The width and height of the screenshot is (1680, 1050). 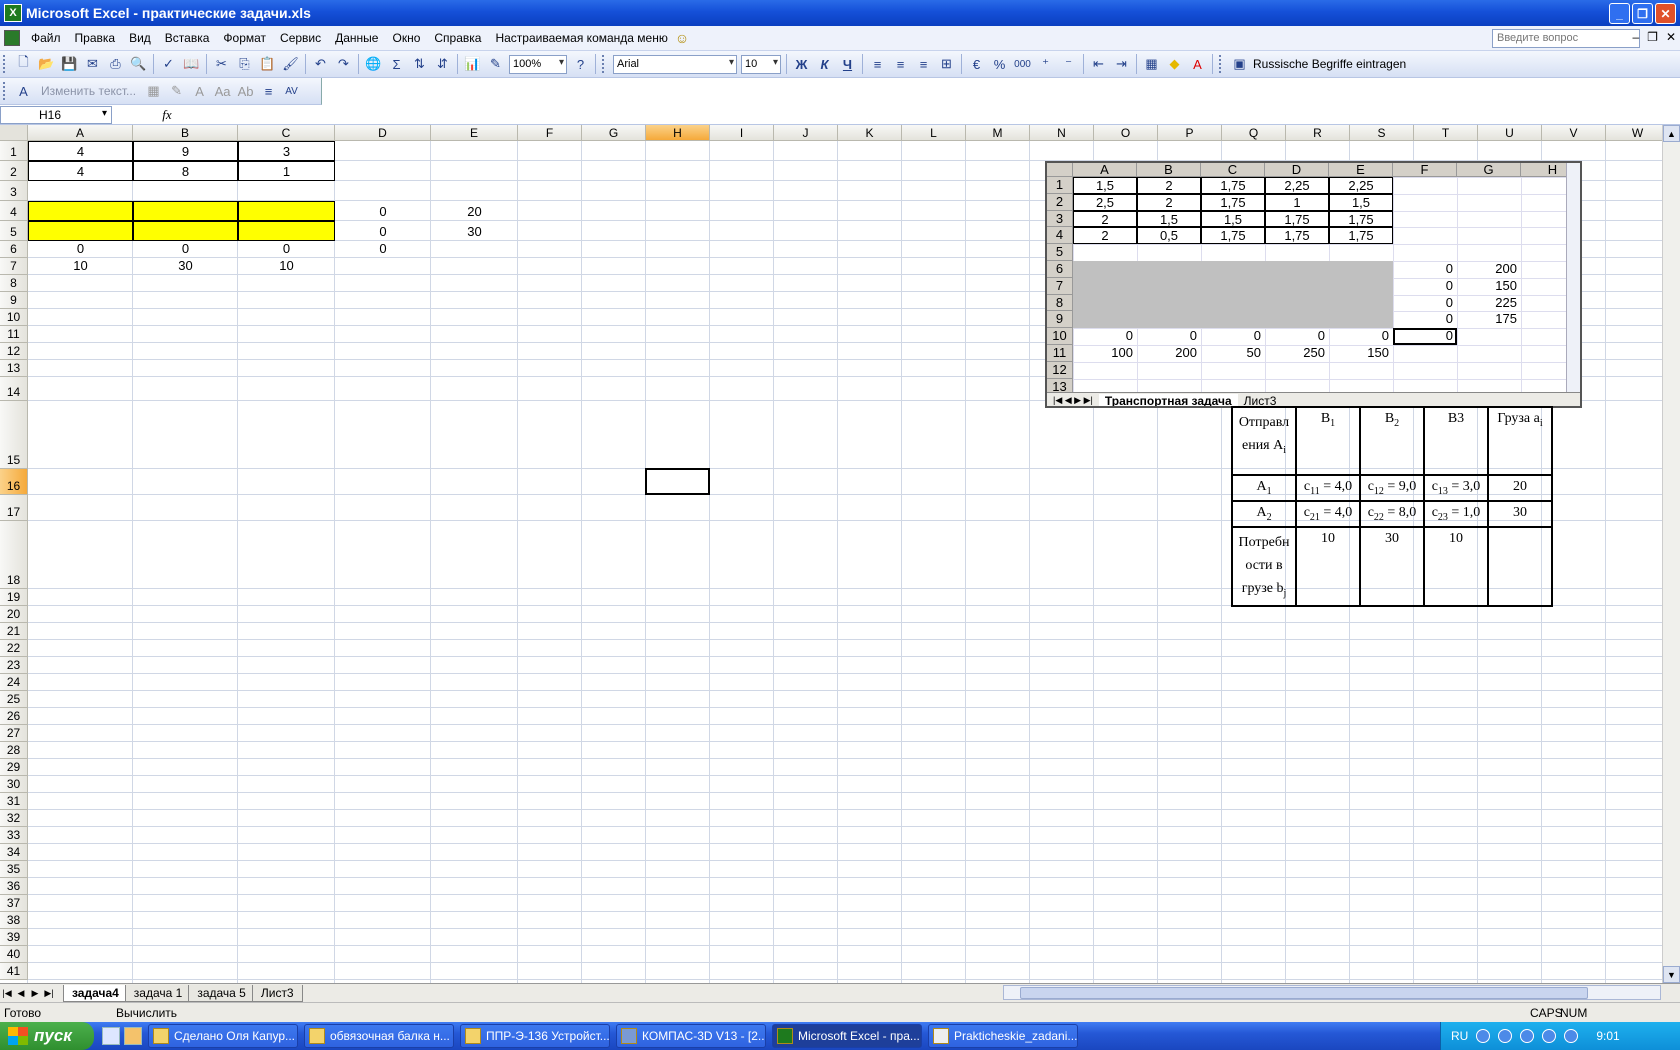 I want to click on row-header-9: 9, so click(x=14, y=300).